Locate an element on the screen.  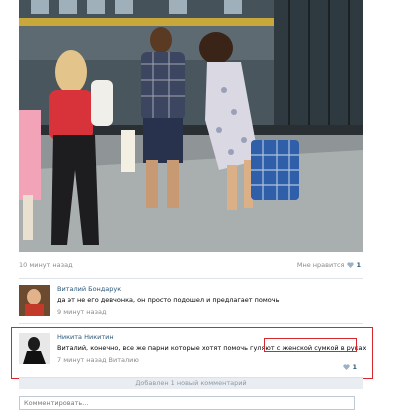
comment-meta: 7 минут назад Виталию is located at coordinates (98, 360).